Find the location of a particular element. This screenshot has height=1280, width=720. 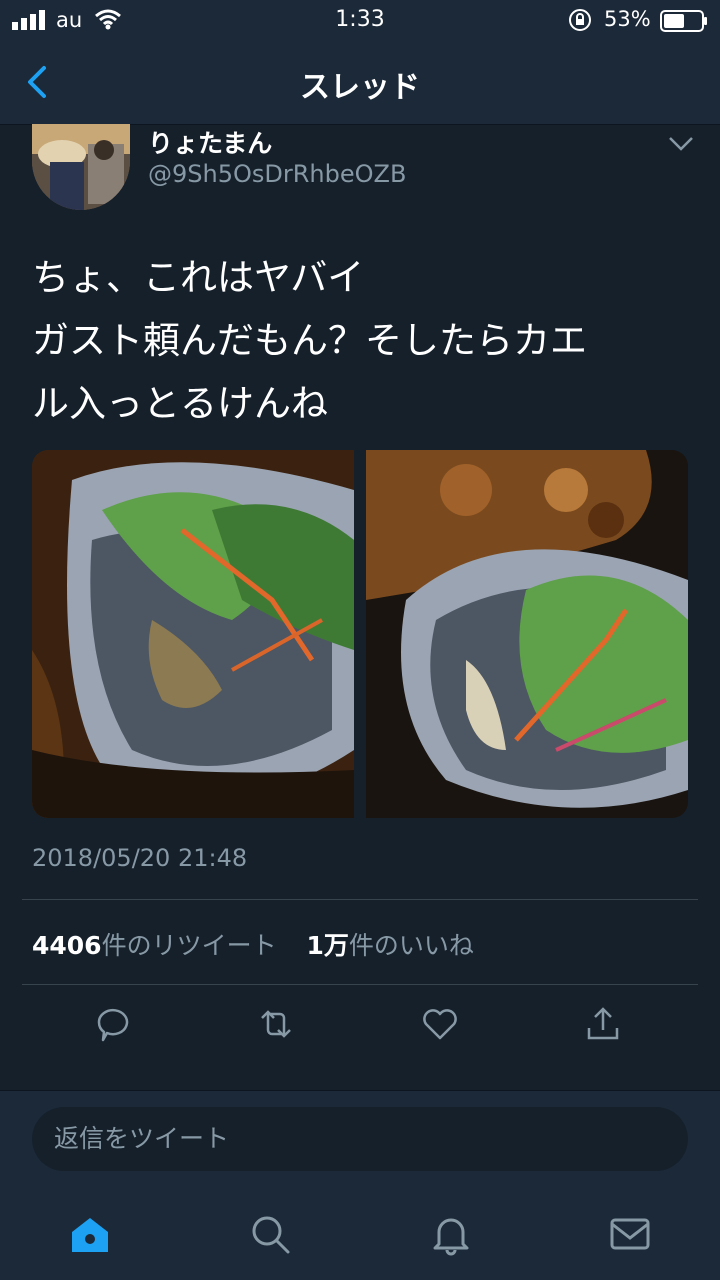

tweet-stats: 4406件のリツイート 1万件のいいね is located at coordinates (253, 944).